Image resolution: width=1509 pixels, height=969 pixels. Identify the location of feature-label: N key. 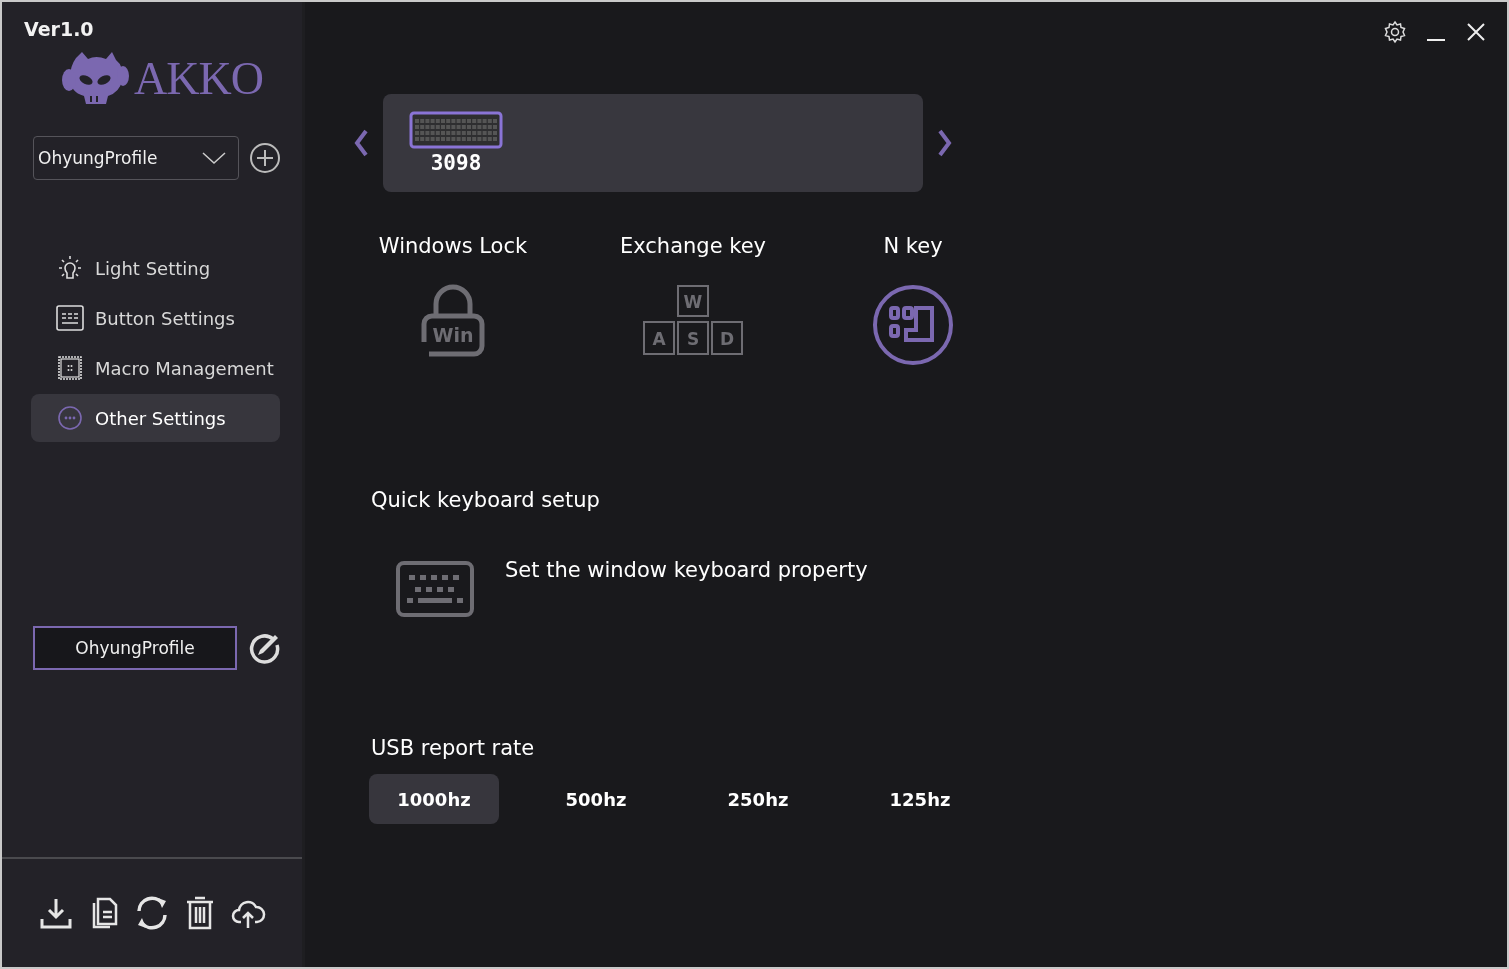
(913, 246).